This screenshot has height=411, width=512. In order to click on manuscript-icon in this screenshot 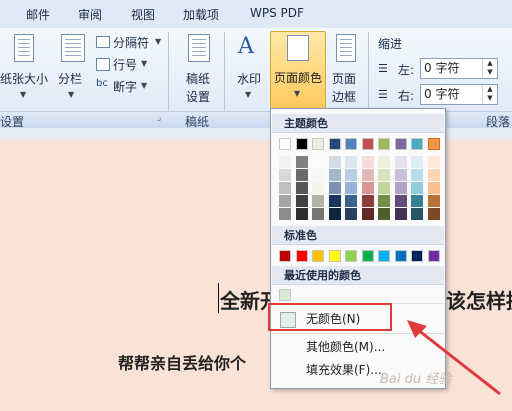, I will do `click(199, 48)`.